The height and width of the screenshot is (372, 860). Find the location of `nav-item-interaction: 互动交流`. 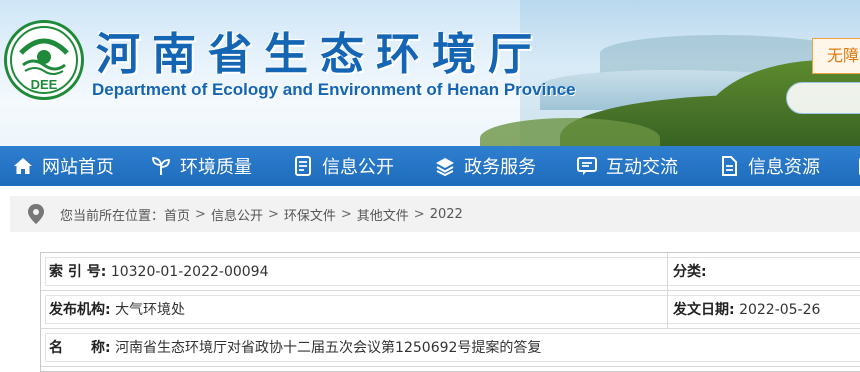

nav-item-interaction: 互动交流 is located at coordinates (627, 166).